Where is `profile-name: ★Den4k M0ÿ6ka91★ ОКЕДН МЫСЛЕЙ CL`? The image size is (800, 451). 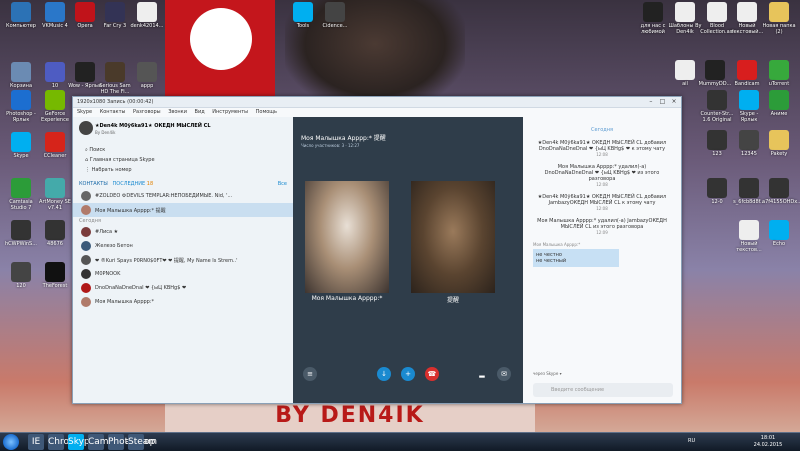 profile-name: ★Den4k M0ÿ6ka91★ ОКЕДН МЫСЛЕЙ CL is located at coordinates (153, 126).